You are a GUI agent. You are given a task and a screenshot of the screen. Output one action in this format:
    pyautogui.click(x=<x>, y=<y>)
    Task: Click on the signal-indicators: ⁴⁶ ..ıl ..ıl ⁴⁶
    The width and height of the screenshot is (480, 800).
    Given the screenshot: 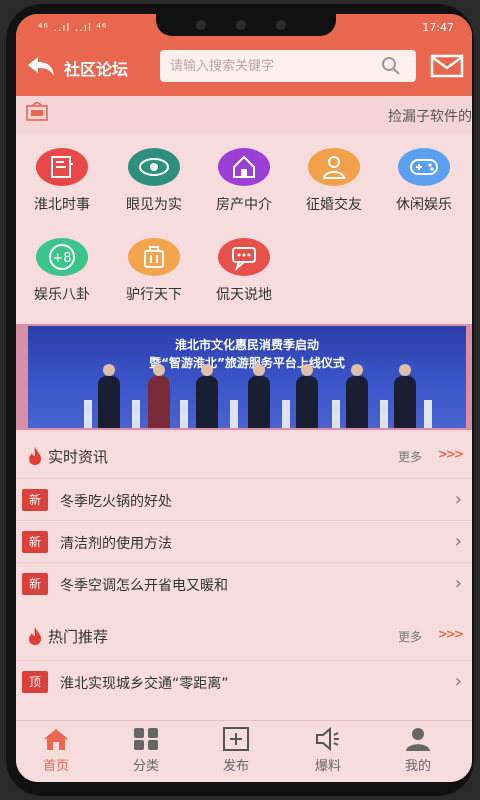 What is the action you would take?
    pyautogui.click(x=73, y=27)
    